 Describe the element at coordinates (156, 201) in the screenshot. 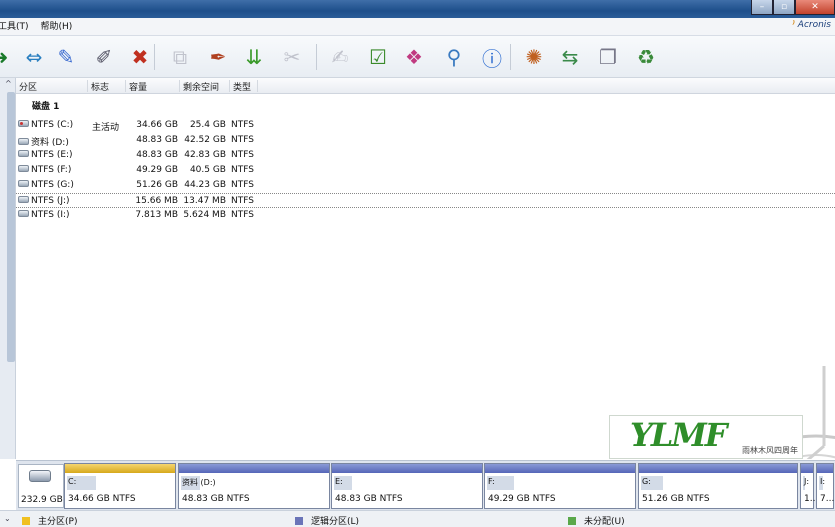

I see `row-capacity: 15.66 MB` at that location.